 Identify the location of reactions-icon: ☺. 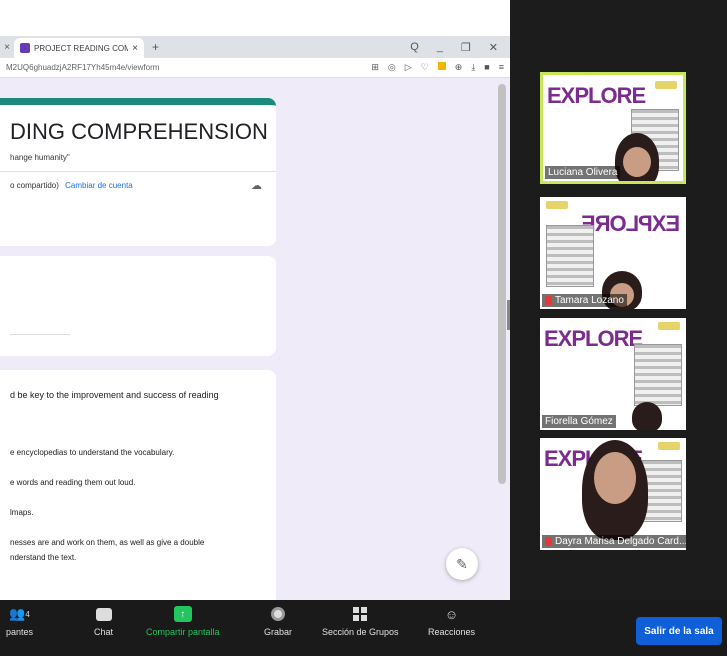
(451, 614).